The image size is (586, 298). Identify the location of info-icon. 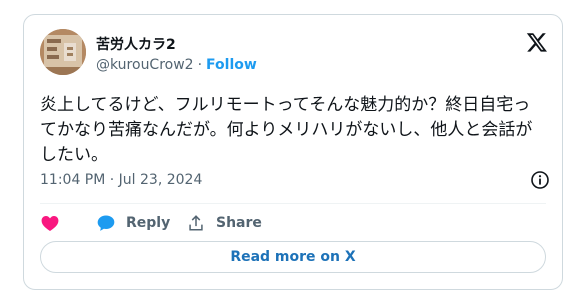
(540, 180).